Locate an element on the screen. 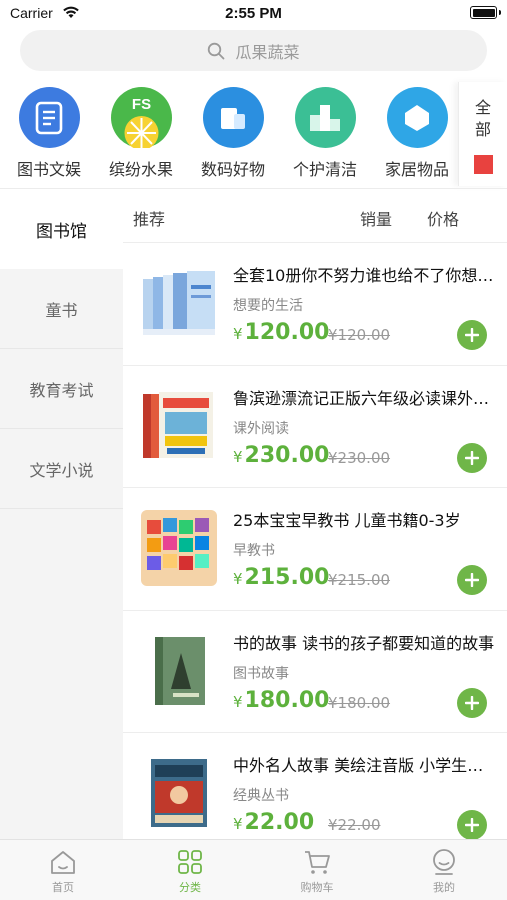 This screenshot has width=507, height=900. book-icon is located at coordinates (49, 117).